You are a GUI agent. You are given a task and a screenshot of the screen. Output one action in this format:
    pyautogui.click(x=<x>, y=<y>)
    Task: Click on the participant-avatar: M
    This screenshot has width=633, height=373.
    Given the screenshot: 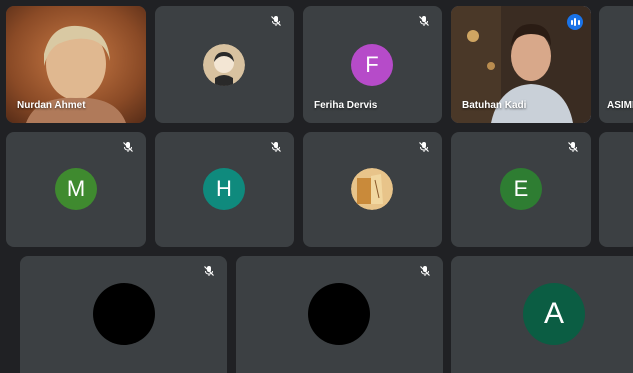 What is the action you would take?
    pyautogui.click(x=76, y=189)
    